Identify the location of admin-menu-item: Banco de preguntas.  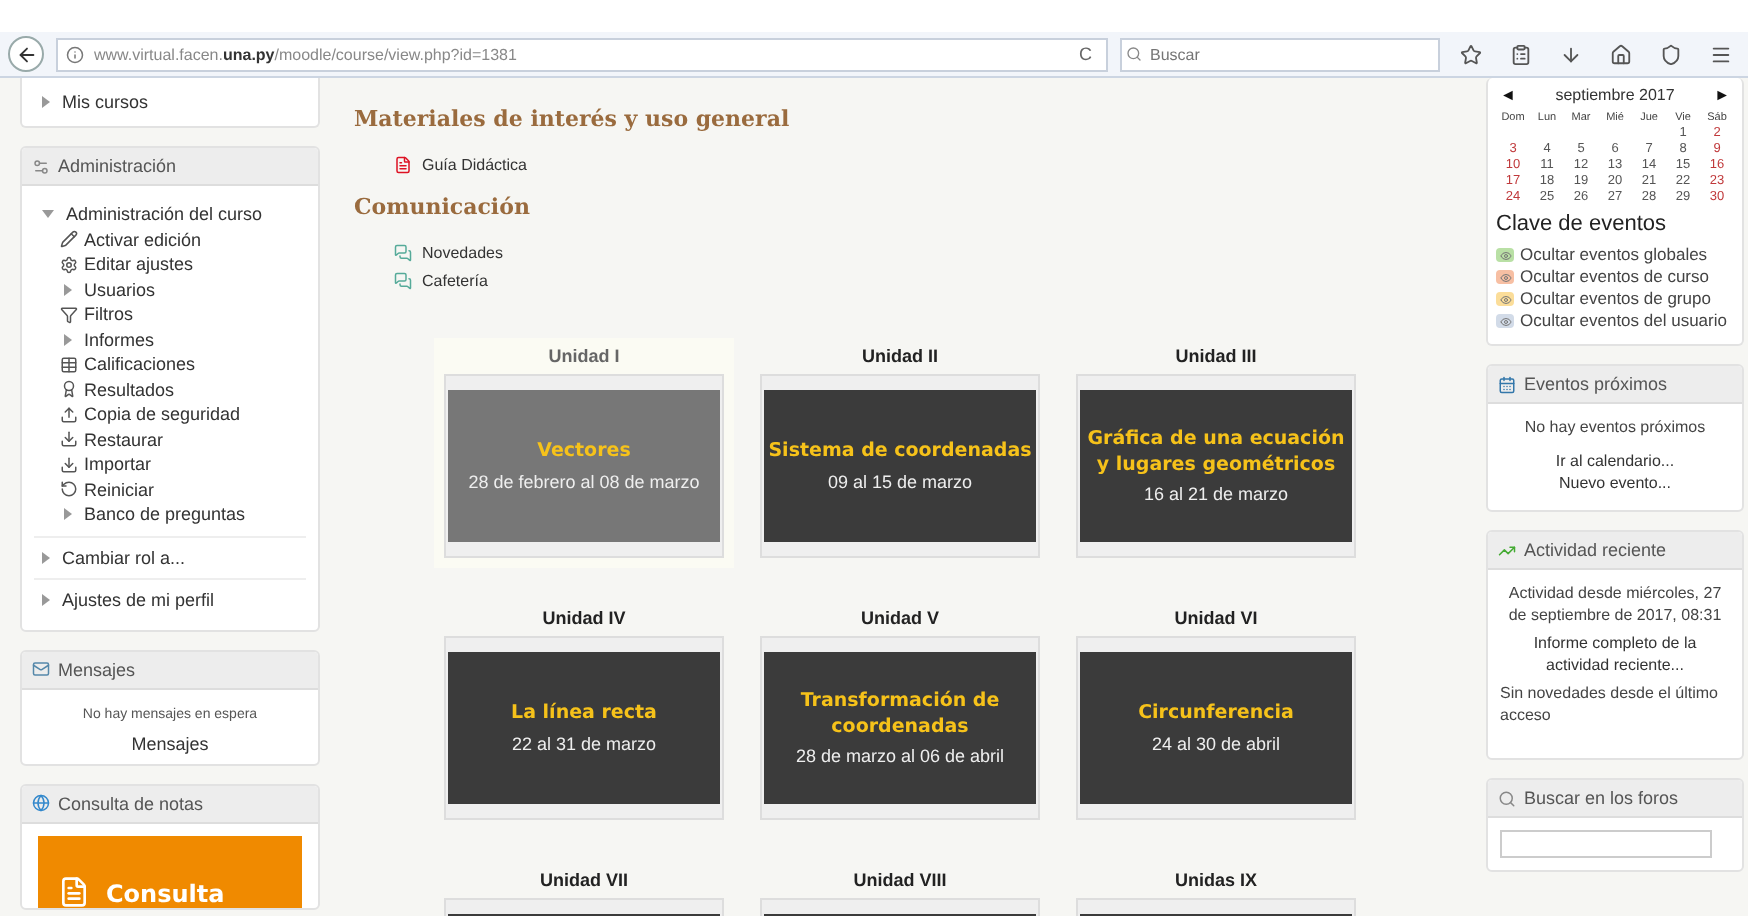
(165, 514).